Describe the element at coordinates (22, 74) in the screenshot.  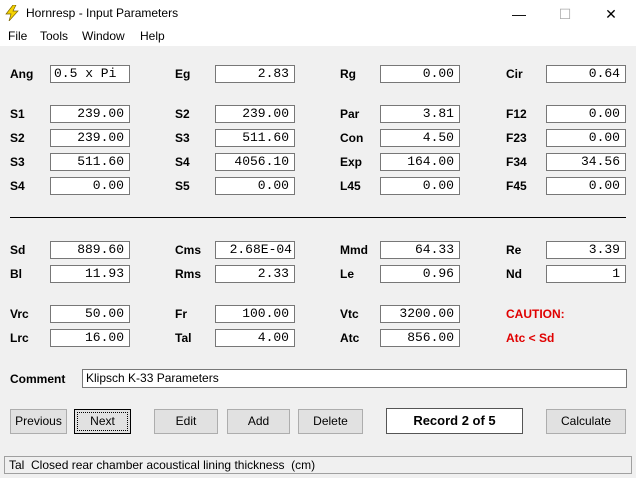
I see `label-ang: Ang` at that location.